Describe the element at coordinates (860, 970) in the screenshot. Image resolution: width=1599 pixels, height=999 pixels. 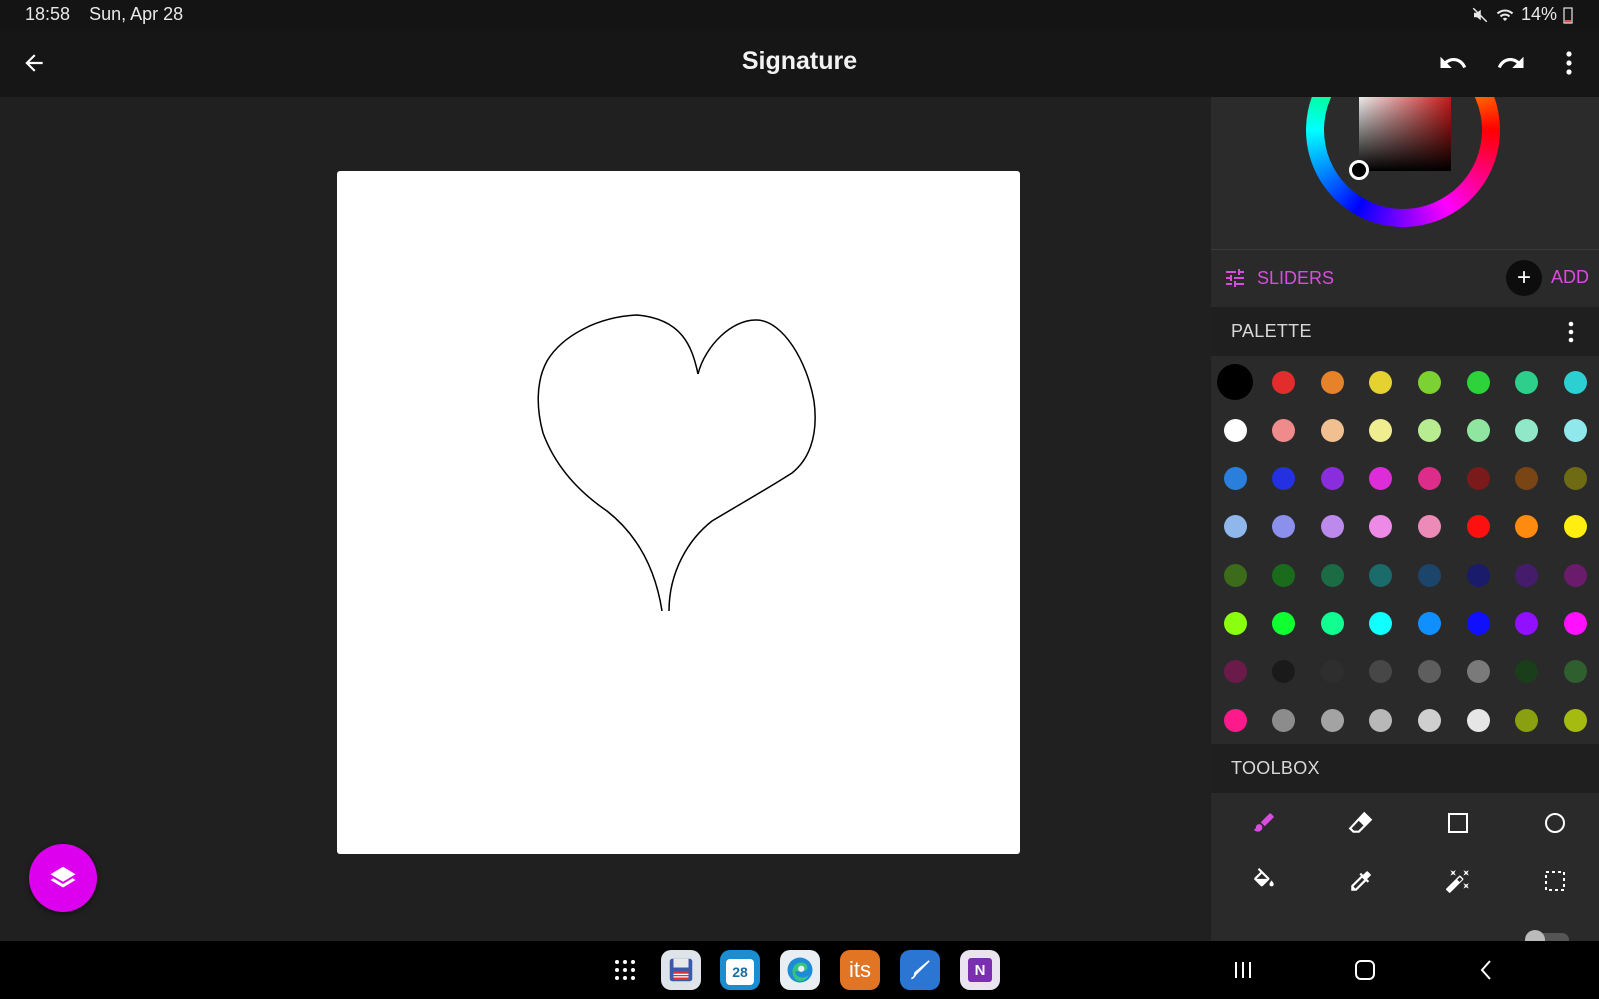
I see `its-app-icon: its` at that location.